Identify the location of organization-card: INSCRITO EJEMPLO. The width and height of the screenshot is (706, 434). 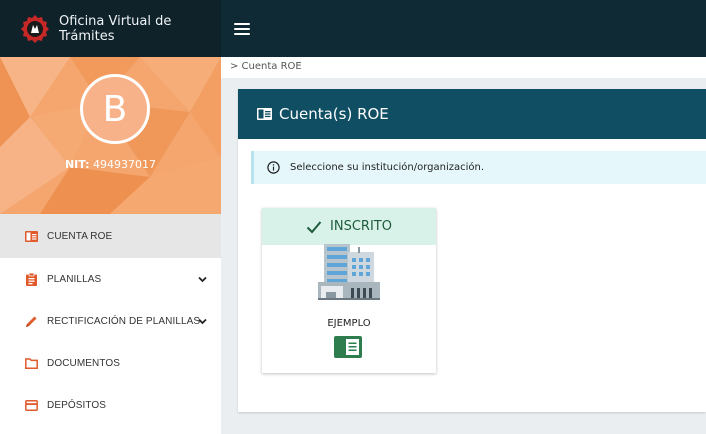
(349, 290).